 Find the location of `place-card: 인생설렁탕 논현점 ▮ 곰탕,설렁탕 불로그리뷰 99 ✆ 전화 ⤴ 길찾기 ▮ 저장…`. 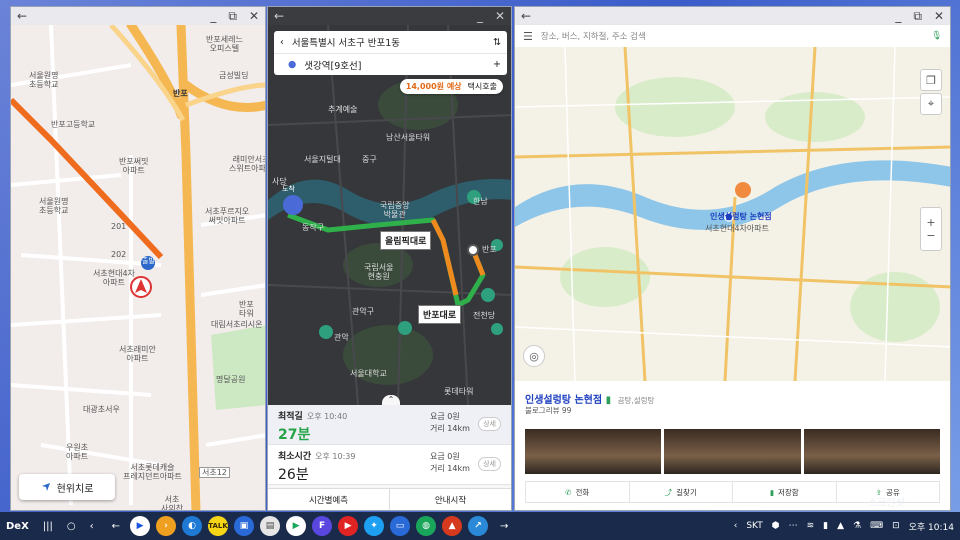

place-card: 인생설렁탕 논현점 ▮ 곰탕,설렁탕 불로그리뷰 99 ✆ 전화 ⤴ 길찾기 ▮ 저장… is located at coordinates (732, 445).